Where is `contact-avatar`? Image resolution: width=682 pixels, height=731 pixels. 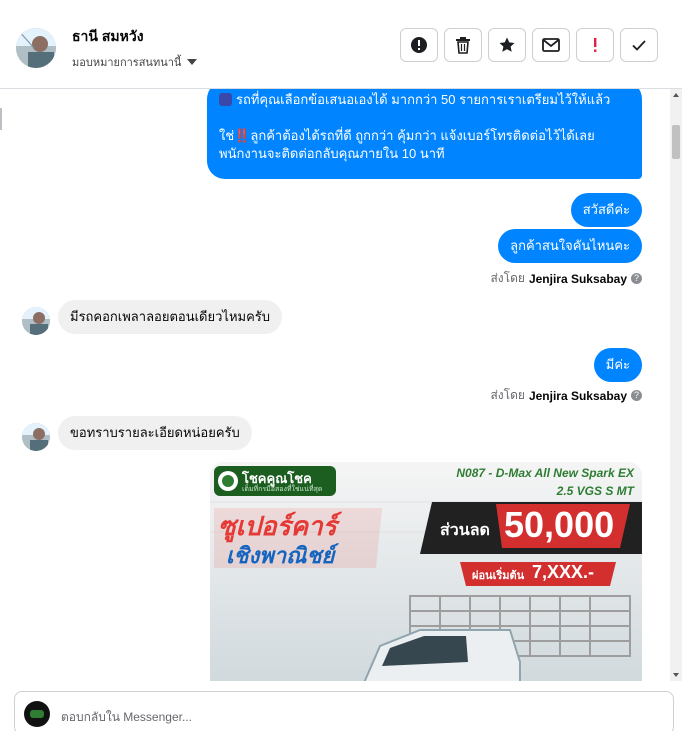
contact-avatar is located at coordinates (36, 48).